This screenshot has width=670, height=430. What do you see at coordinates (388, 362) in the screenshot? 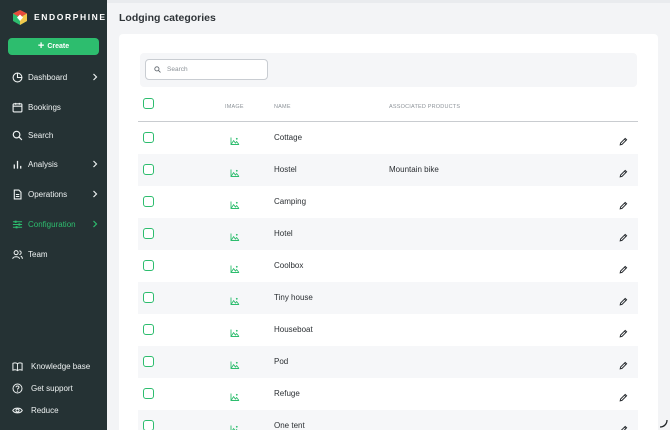
I see `table-row: Pod` at bounding box center [388, 362].